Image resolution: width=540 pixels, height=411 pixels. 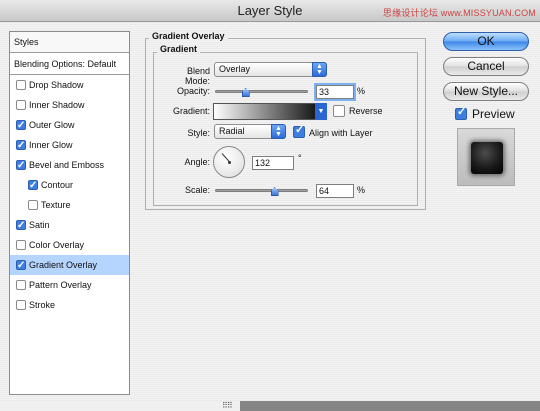 What do you see at coordinates (198, 133) in the screenshot?
I see `style-label: Style:` at bounding box center [198, 133].